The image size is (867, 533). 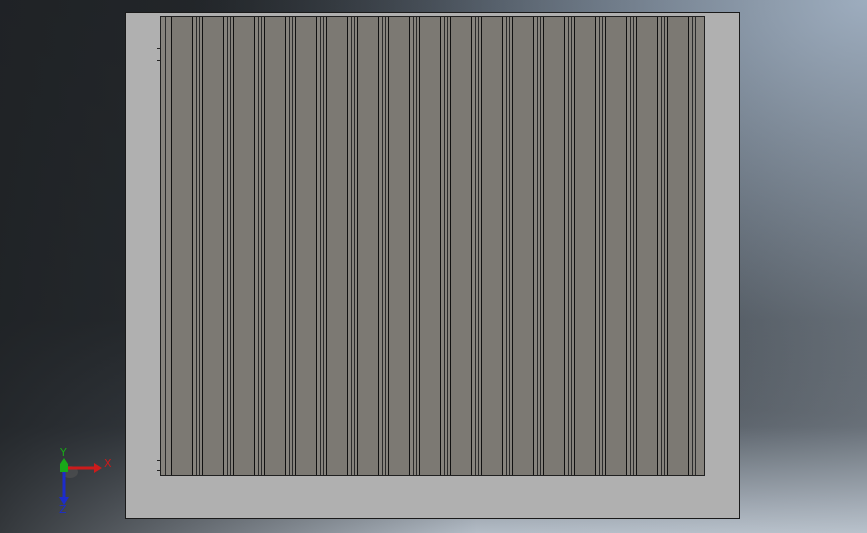 I want to click on reference-triad: X Y Z, so click(x=85, y=481).